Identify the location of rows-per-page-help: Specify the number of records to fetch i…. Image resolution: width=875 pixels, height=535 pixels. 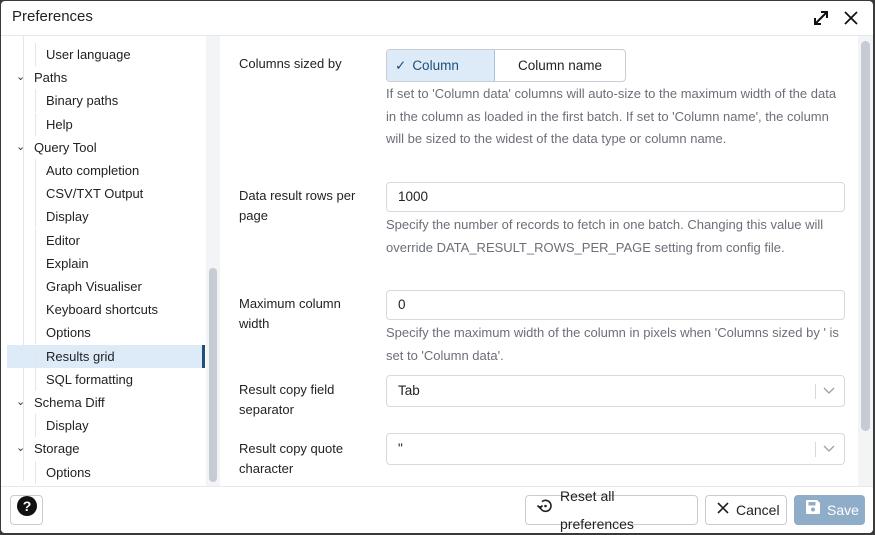
(605, 236).